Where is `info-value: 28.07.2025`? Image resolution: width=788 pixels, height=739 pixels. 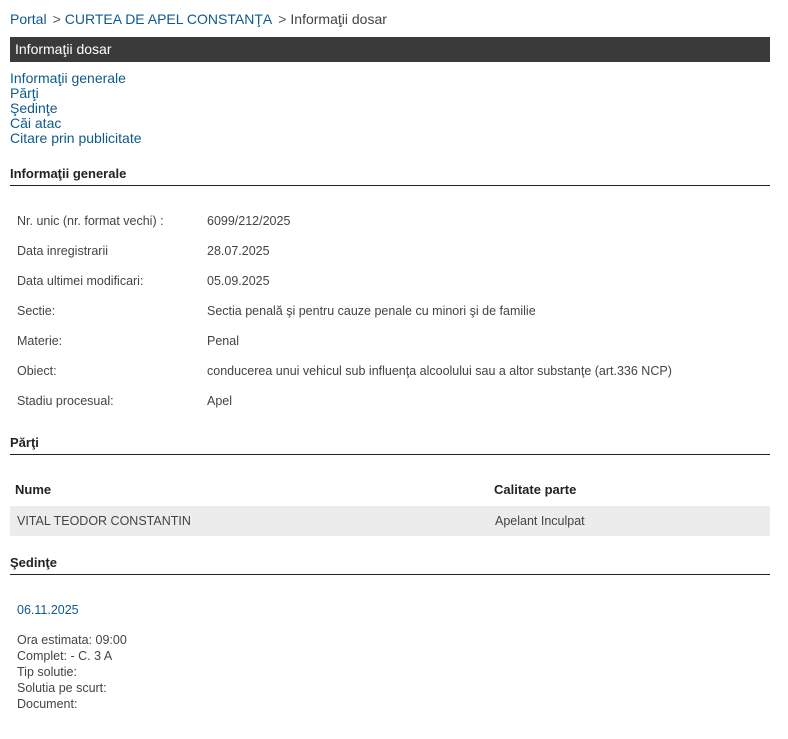 info-value: 28.07.2025 is located at coordinates (238, 251).